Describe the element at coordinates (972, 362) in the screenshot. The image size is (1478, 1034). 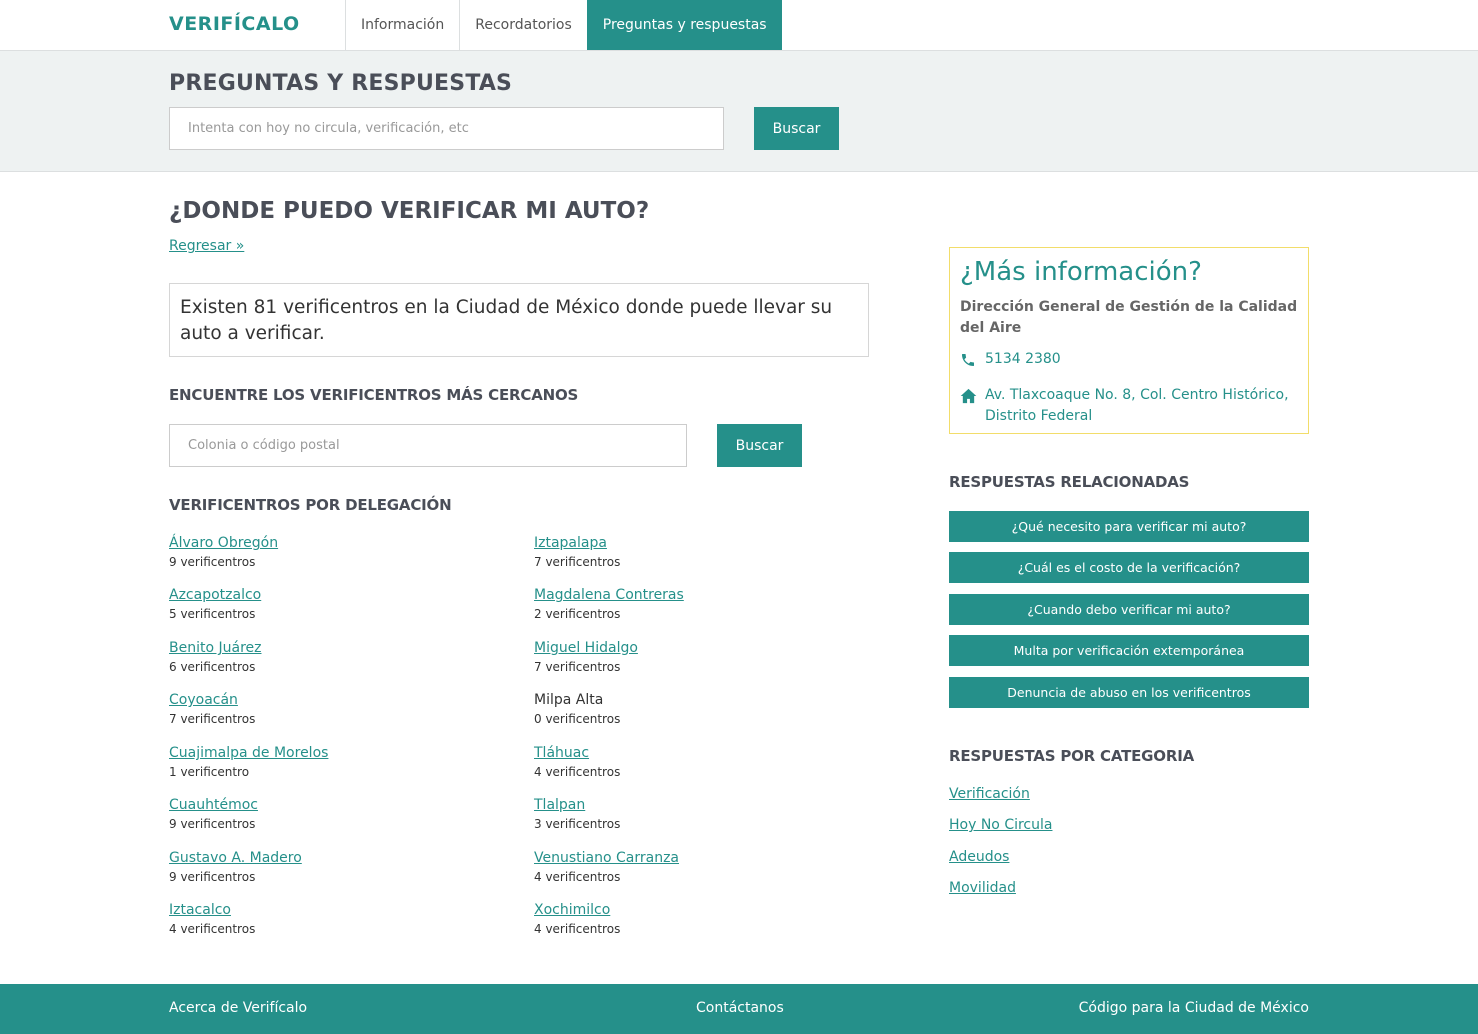
I see `phone-icon` at that location.